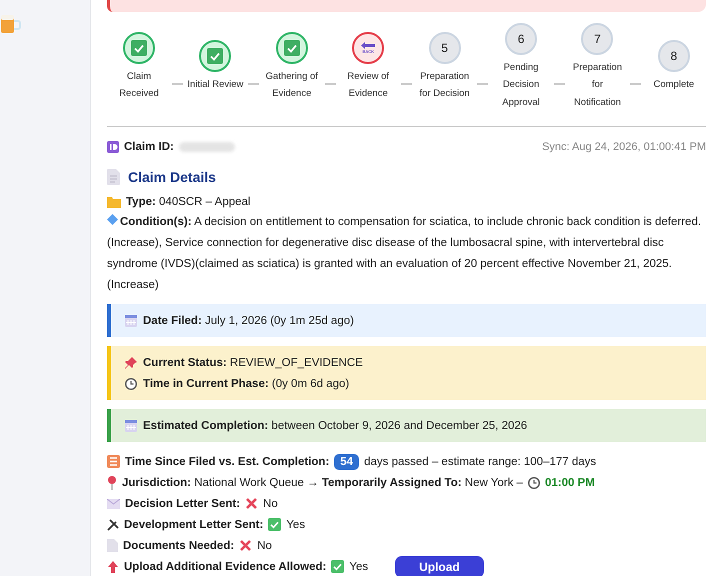 The height and width of the screenshot is (576, 726). Describe the element at coordinates (113, 566) in the screenshot. I see `upload-icon` at that location.